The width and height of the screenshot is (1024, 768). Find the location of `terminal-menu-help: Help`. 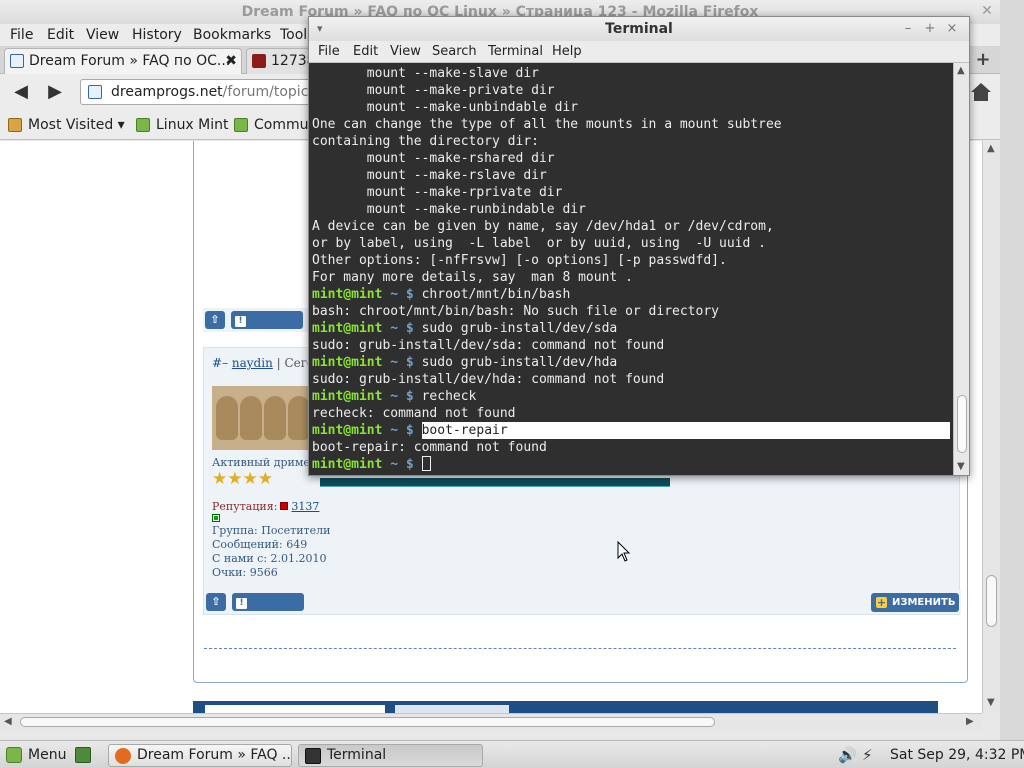

terminal-menu-help: Help is located at coordinates (567, 52).